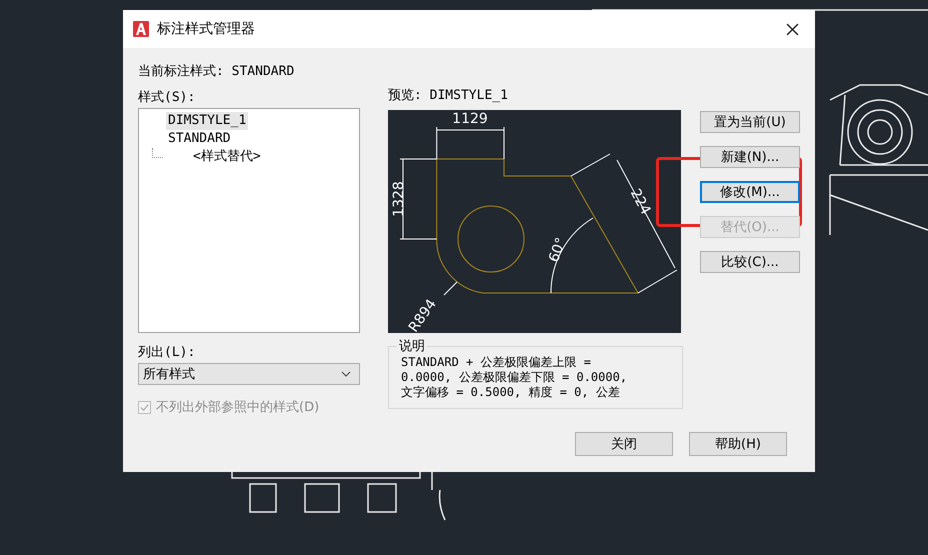 This screenshot has width=928, height=555. Describe the element at coordinates (451, 289) in the screenshot. I see `dimension-line` at that location.